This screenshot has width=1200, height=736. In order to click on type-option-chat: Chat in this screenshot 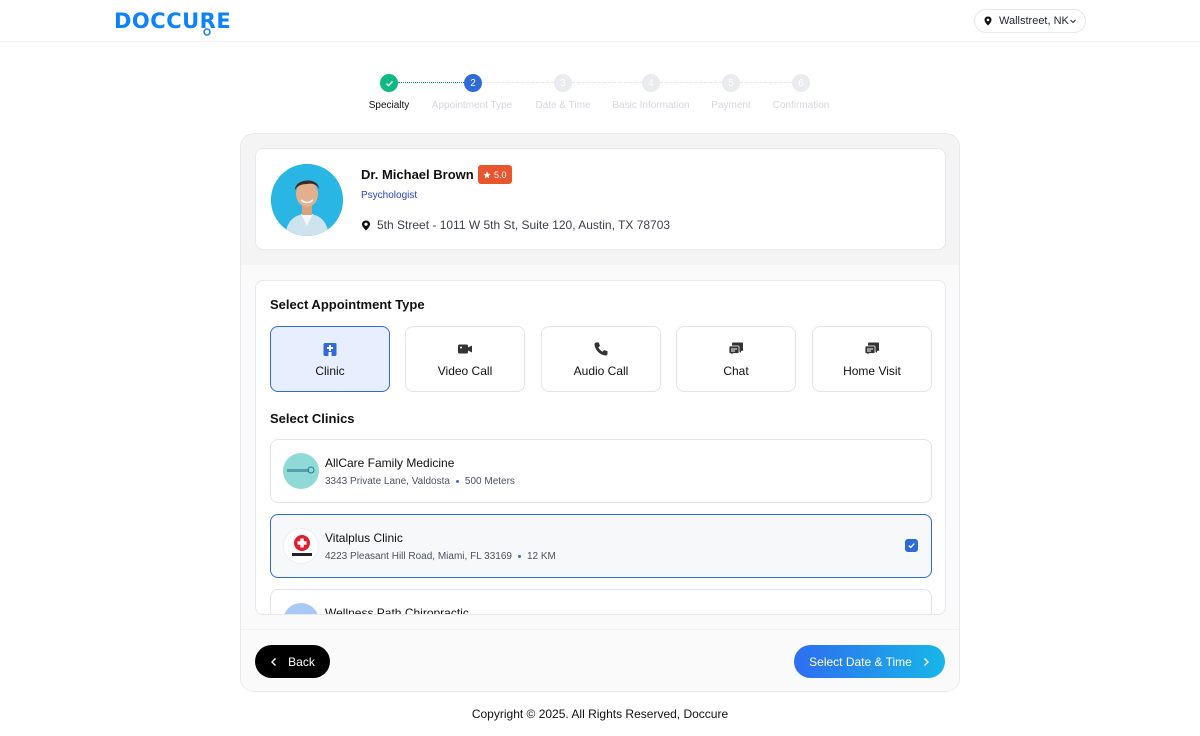, I will do `click(736, 359)`.